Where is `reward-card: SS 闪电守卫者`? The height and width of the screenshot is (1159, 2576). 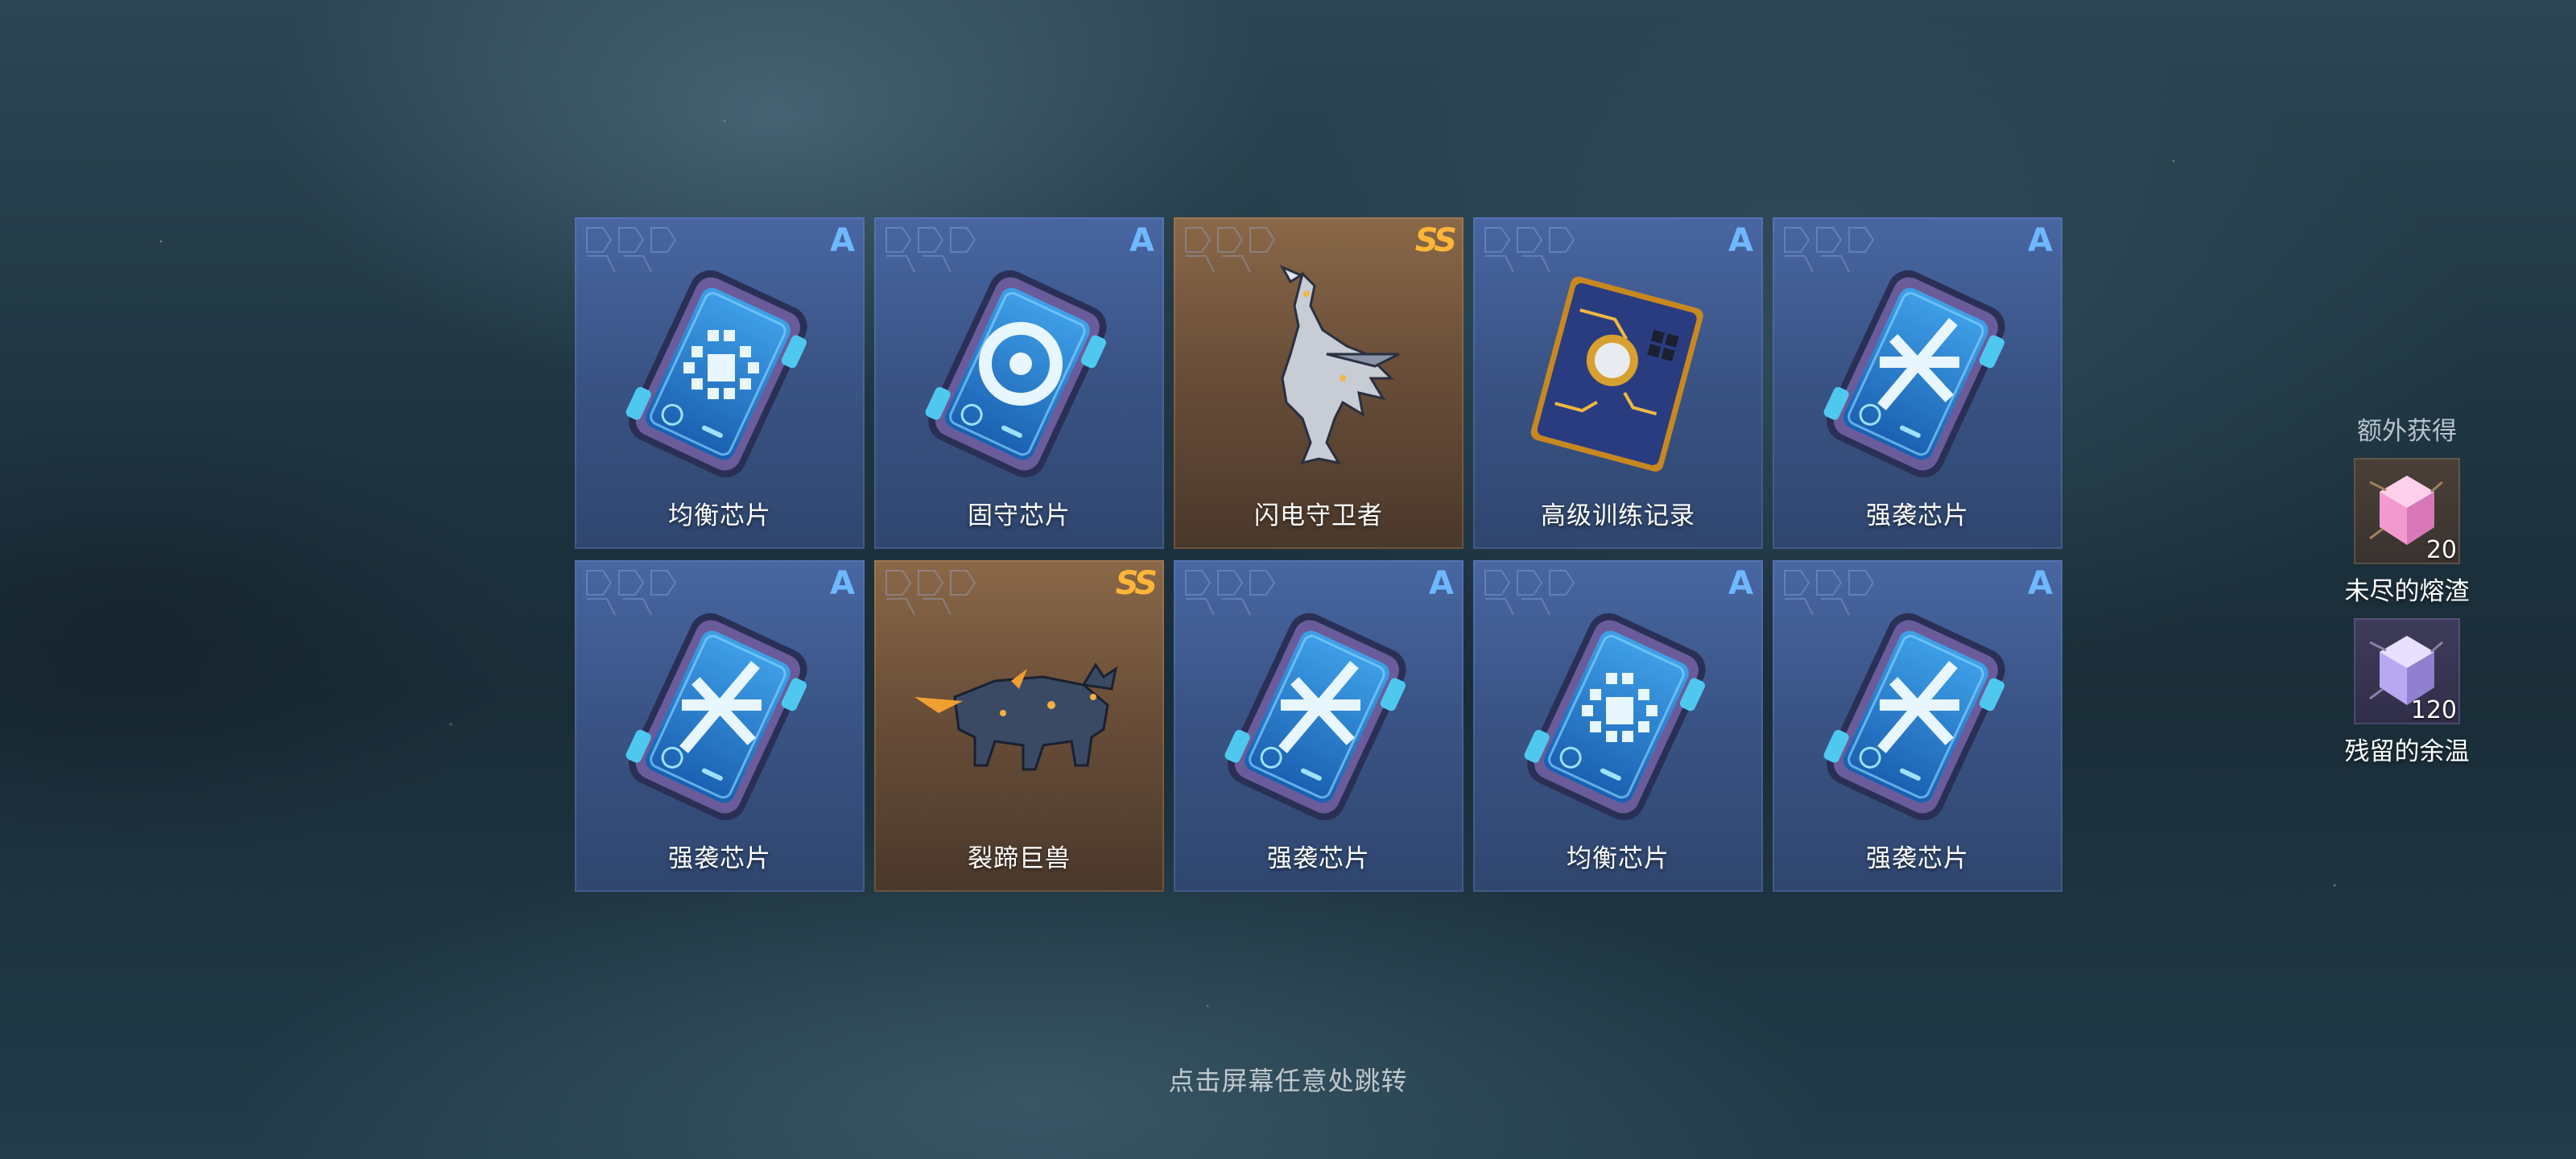 reward-card: SS 闪电守卫者 is located at coordinates (1318, 383).